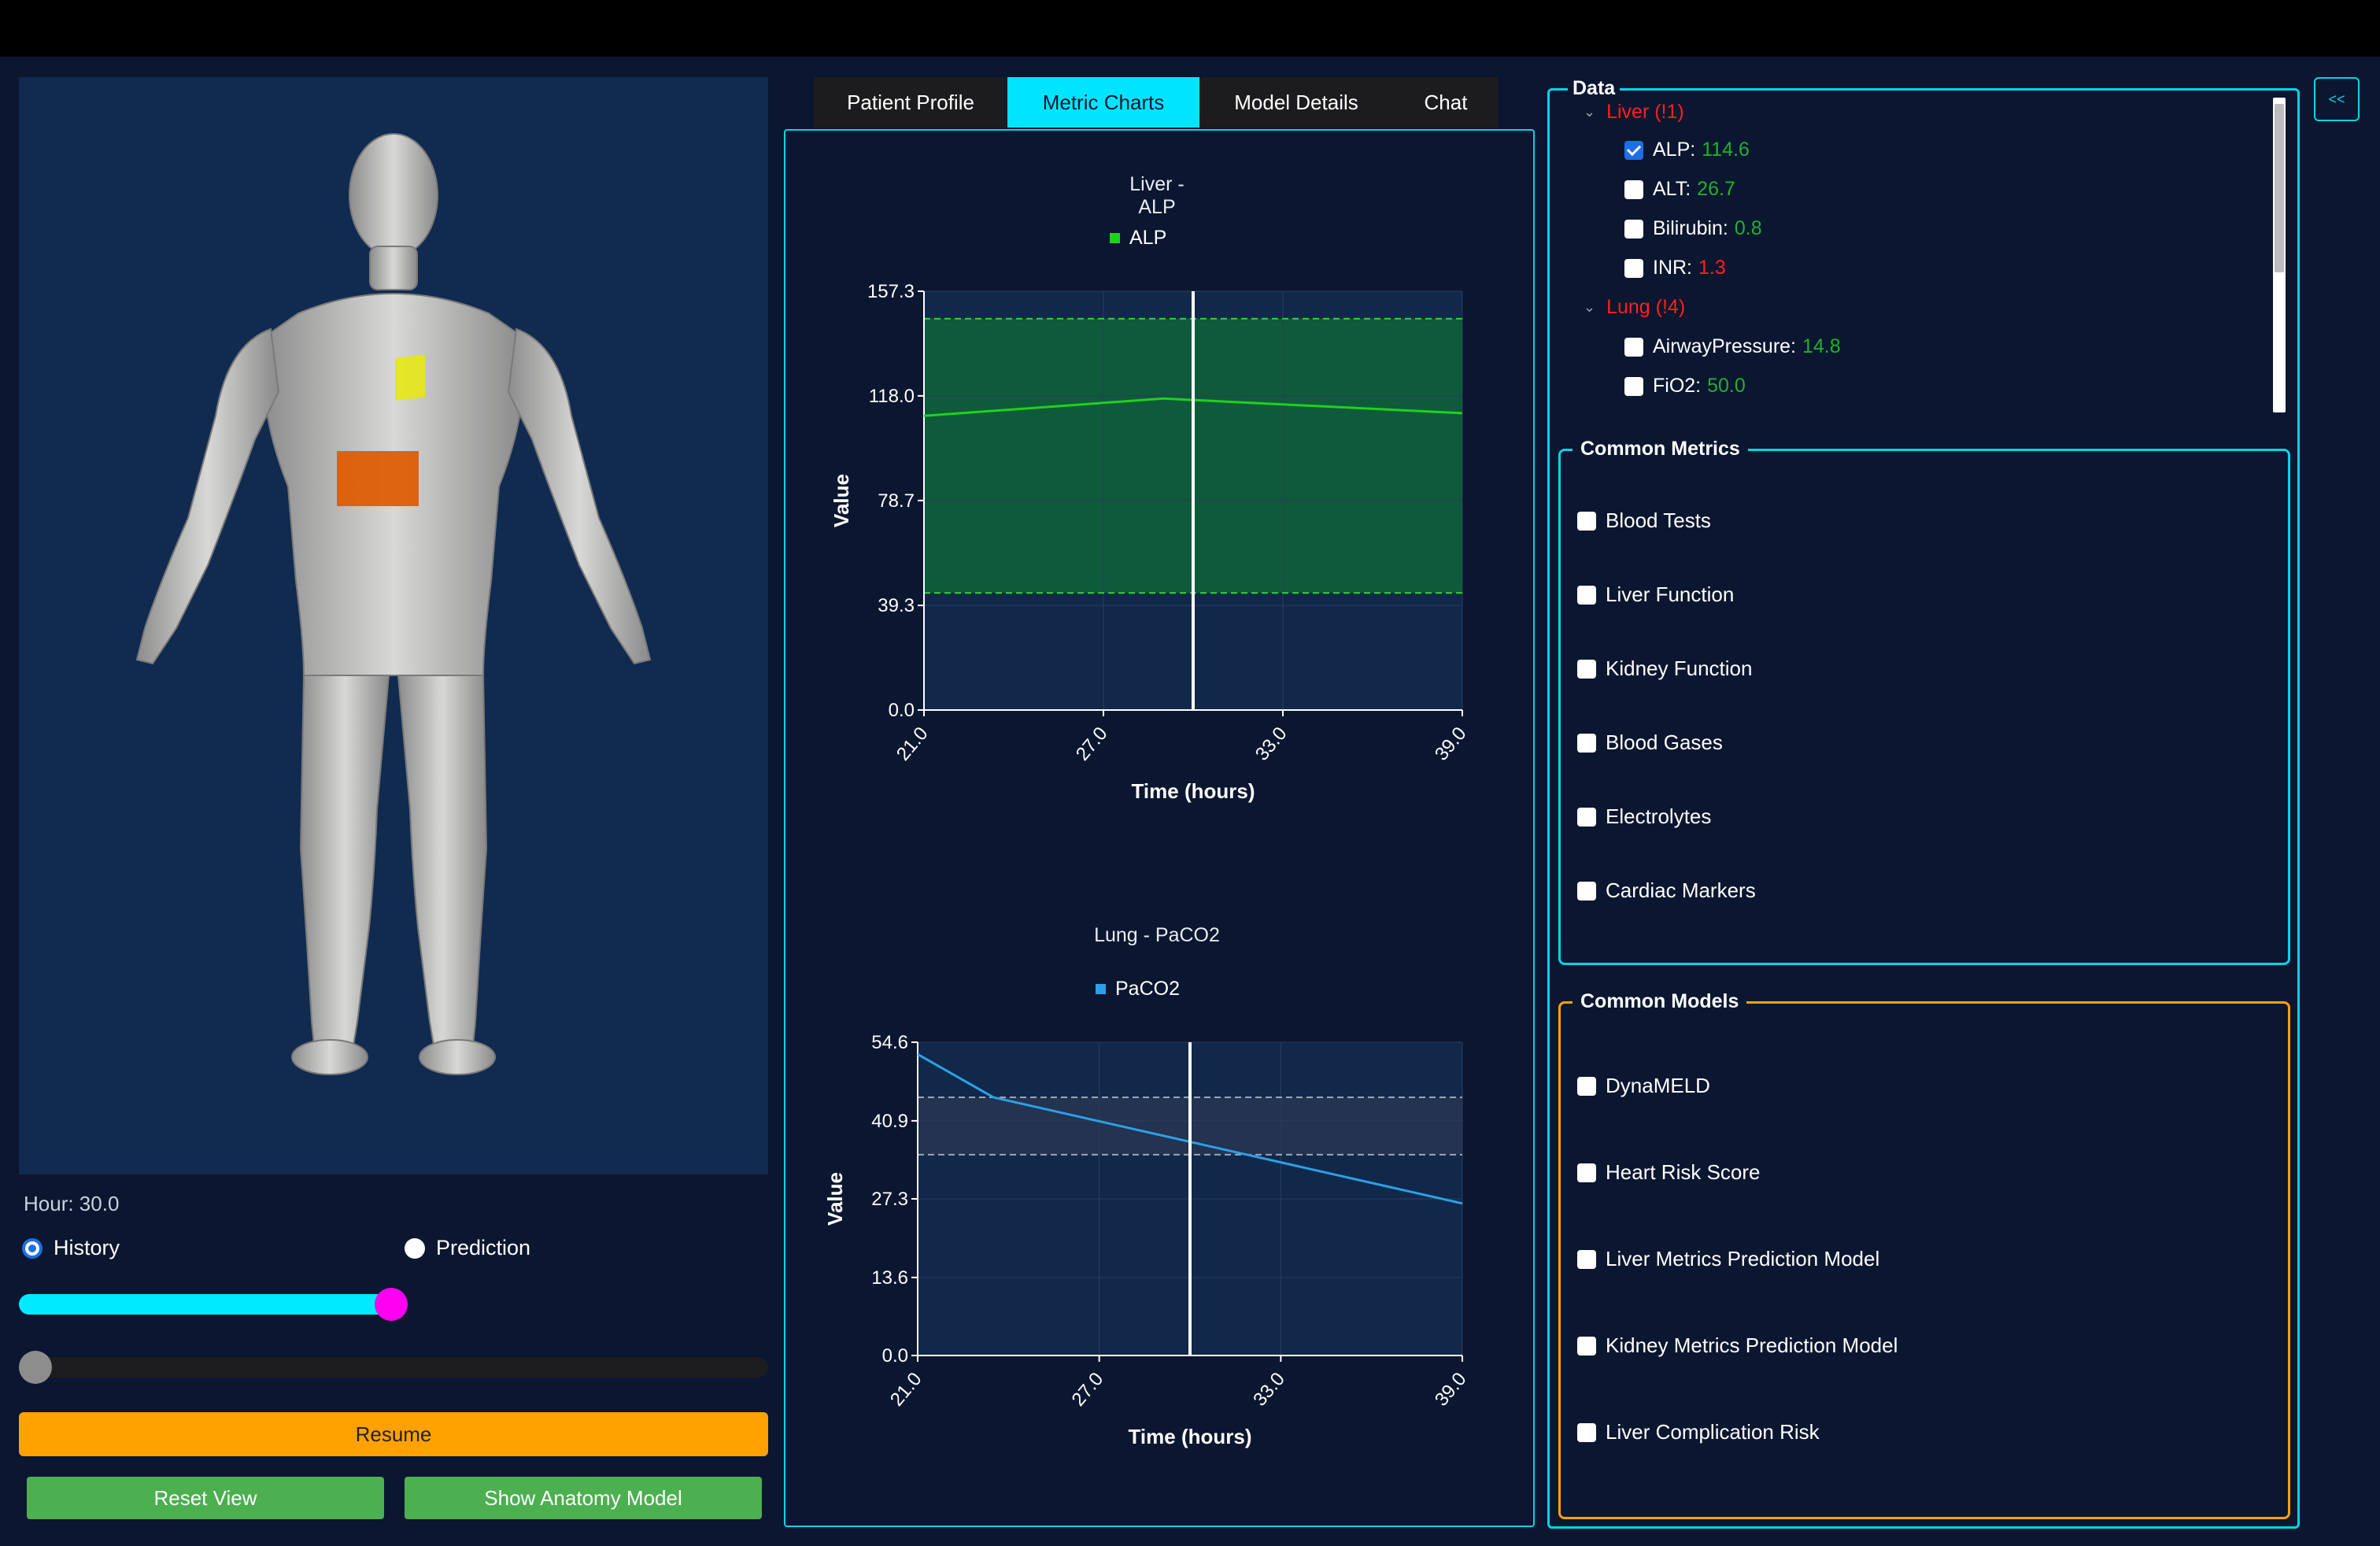 Image resolution: width=2380 pixels, height=1546 pixels. I want to click on tab-chat: Chat, so click(1446, 103).